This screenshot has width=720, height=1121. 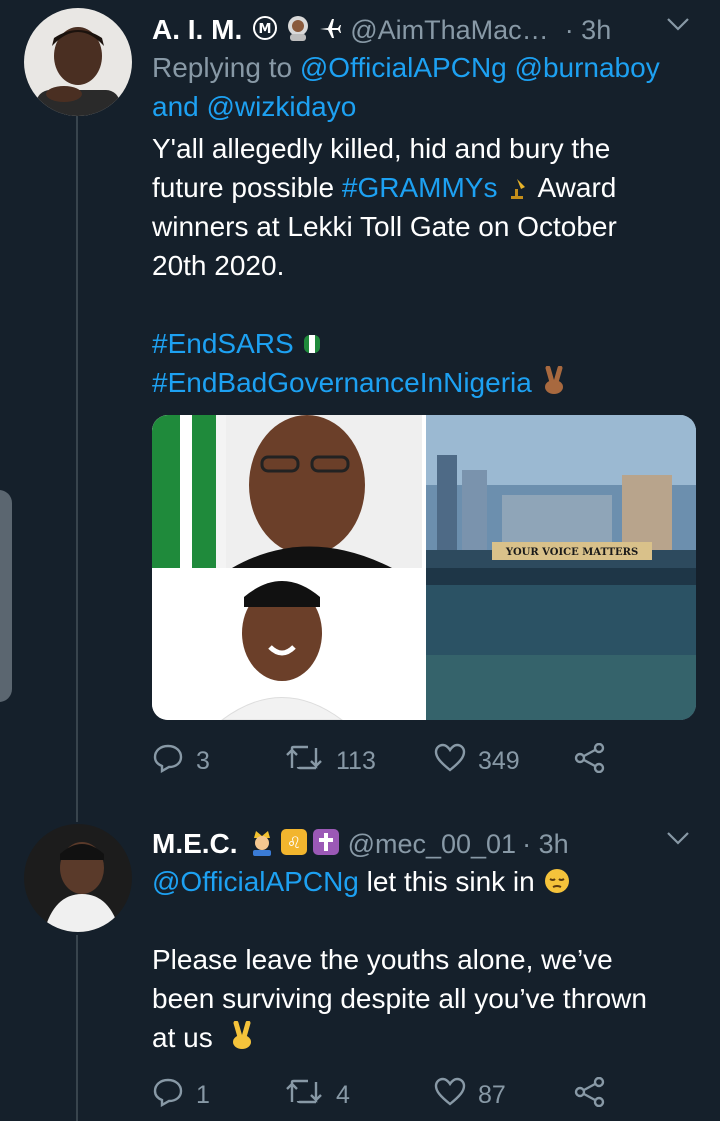 What do you see at coordinates (432, 844) in the screenshot?
I see `author-handle: @mec_00_01` at bounding box center [432, 844].